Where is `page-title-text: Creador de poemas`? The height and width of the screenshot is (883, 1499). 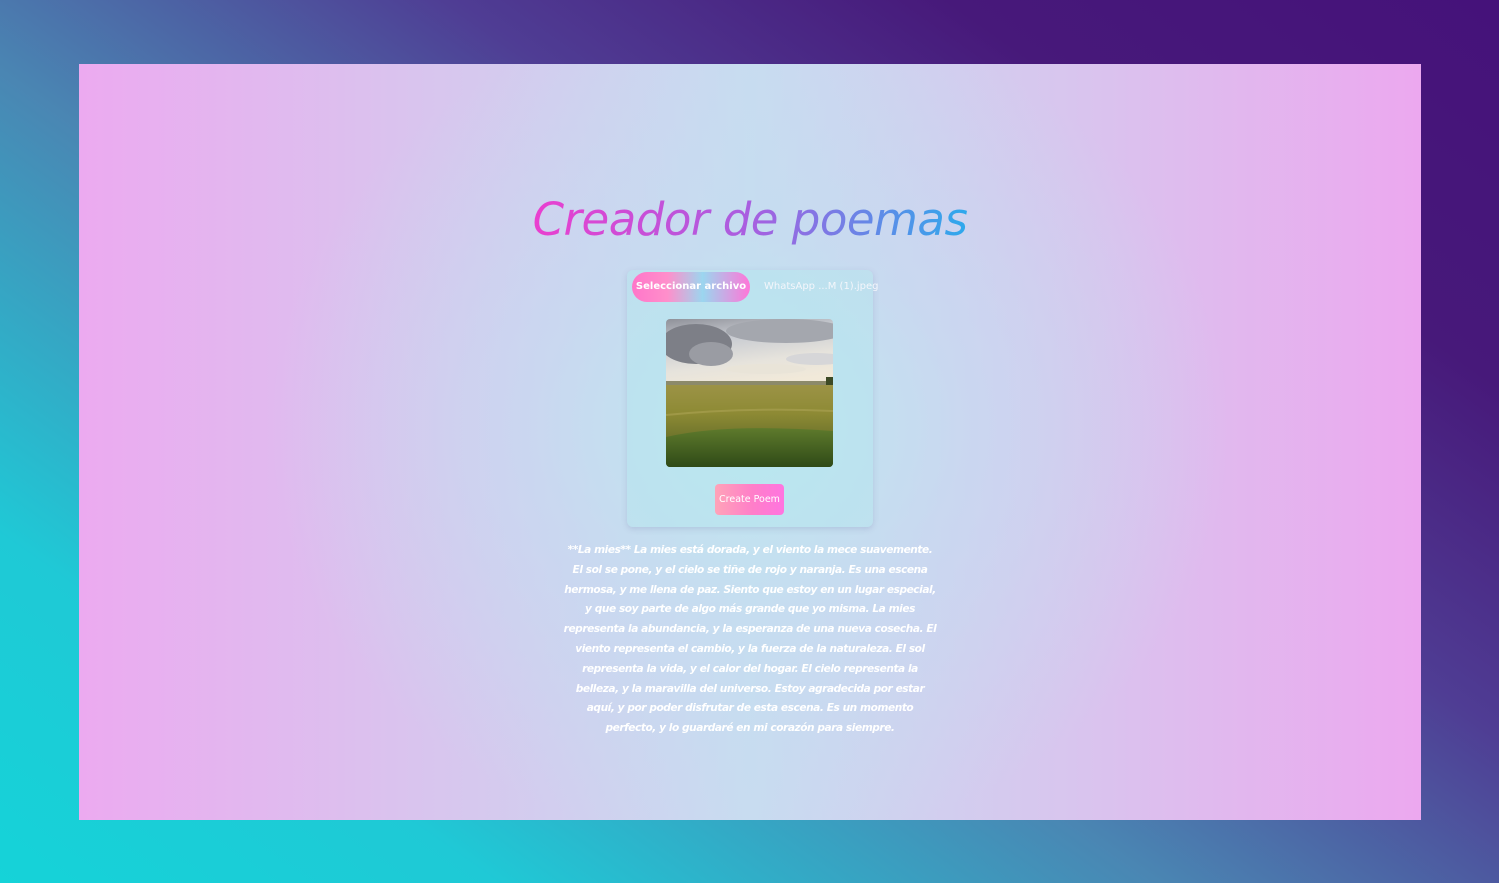
page-title-text: Creador de poemas is located at coordinates (750, 219).